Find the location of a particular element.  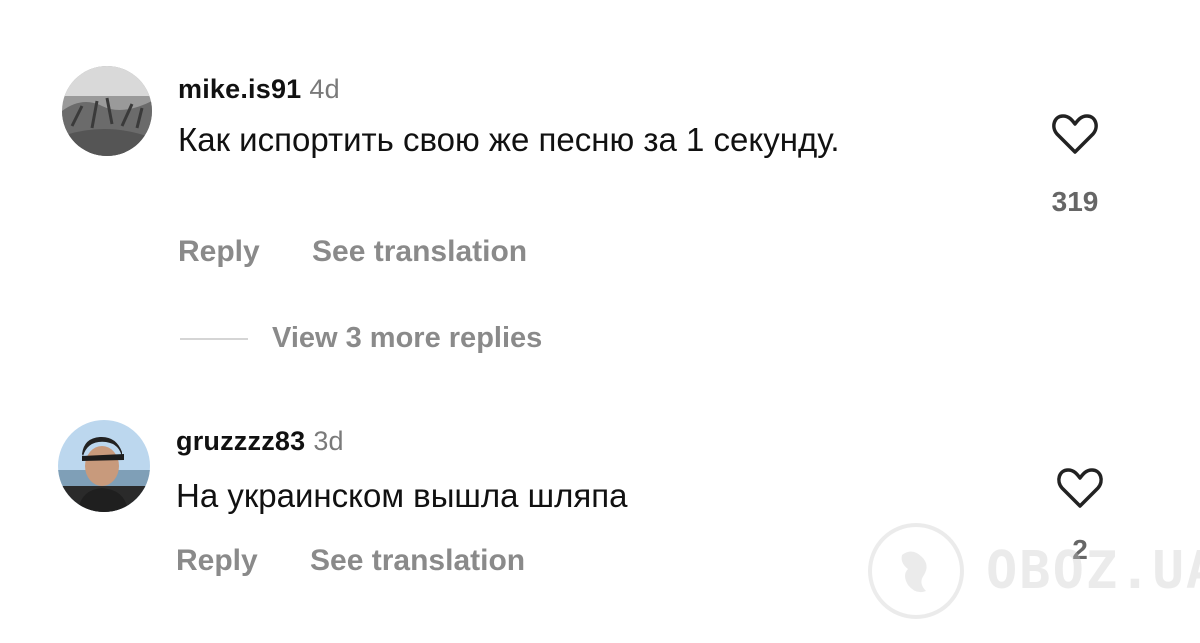

comment-time: 4d is located at coordinates (324, 89).